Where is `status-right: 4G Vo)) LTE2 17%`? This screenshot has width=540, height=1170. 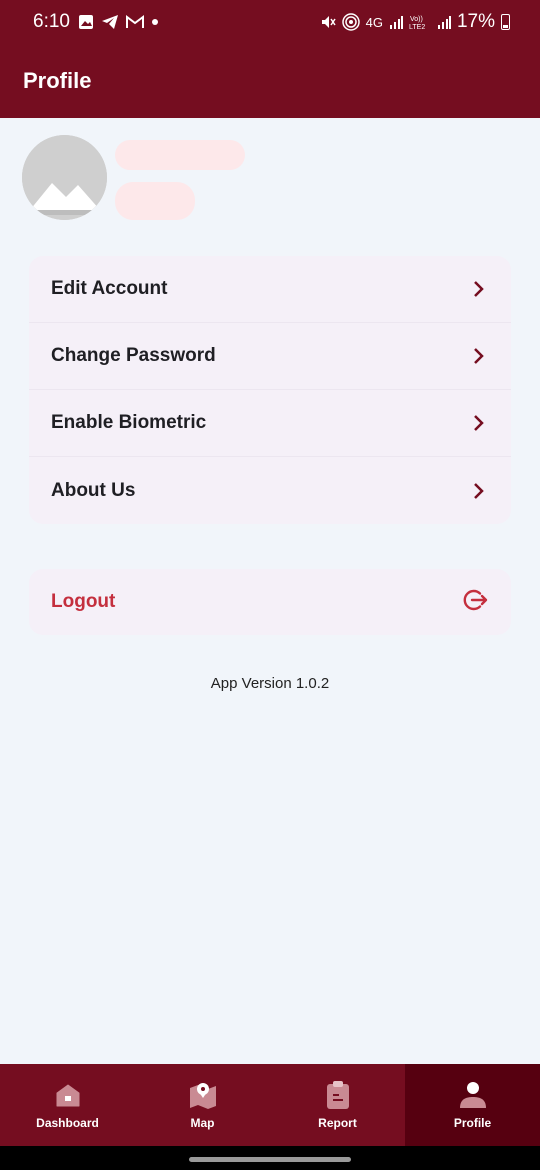 status-right: 4G Vo)) LTE2 17% is located at coordinates (415, 22).